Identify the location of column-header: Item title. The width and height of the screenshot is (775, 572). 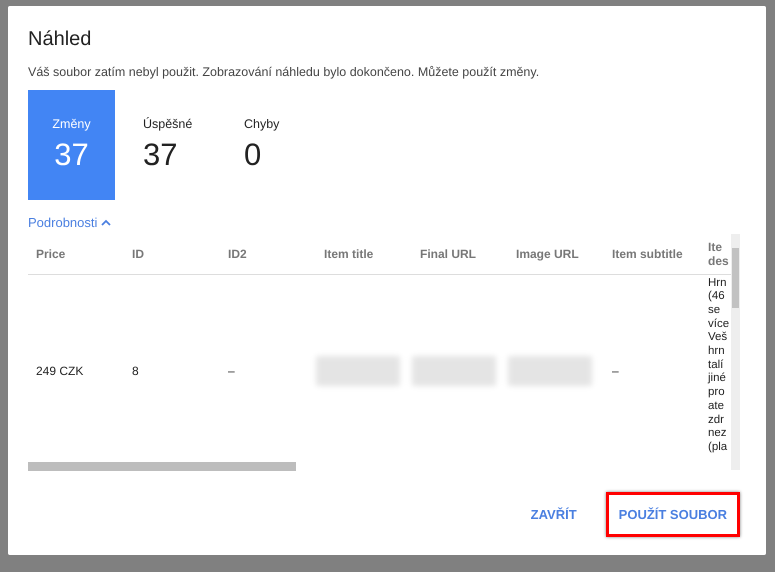
(364, 254).